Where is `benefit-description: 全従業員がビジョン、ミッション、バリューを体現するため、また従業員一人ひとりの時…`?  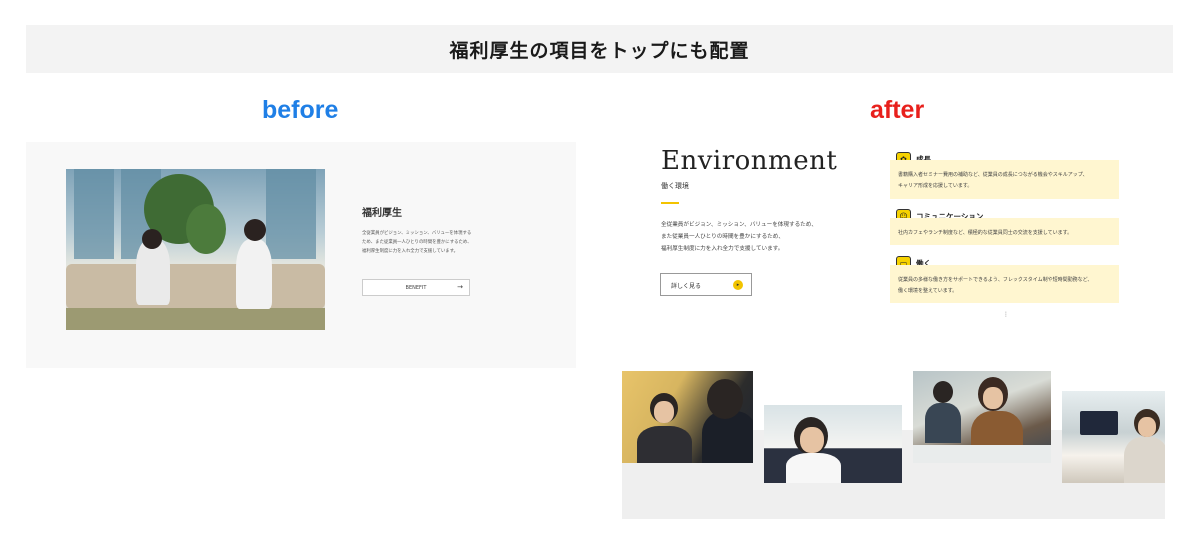 benefit-description: 全従業員がビジョン、ミッション、バリューを体現するため、また従業員一人ひとりの時… is located at coordinates (417, 242).